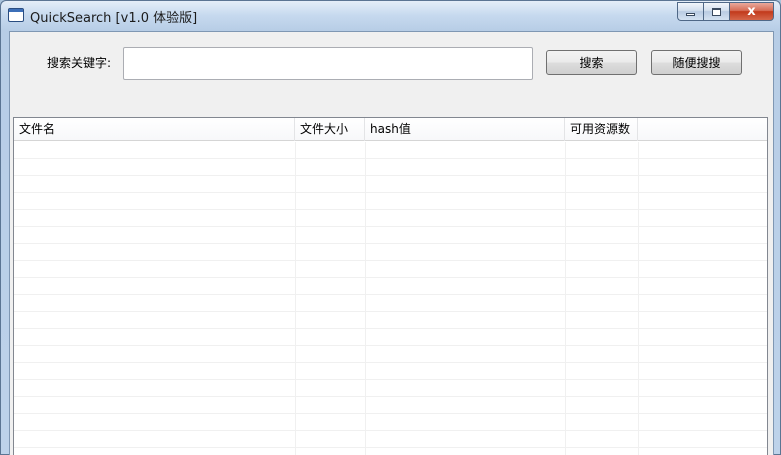 The image size is (781, 455). I want to click on close-button: x, so click(751, 11).